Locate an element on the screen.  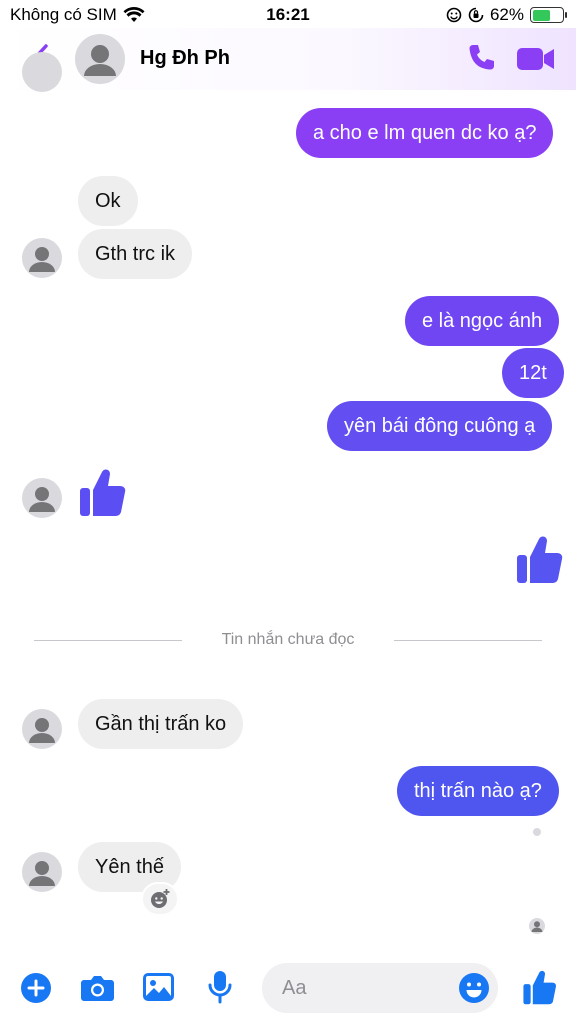
battery-icon is located at coordinates (548, 15).